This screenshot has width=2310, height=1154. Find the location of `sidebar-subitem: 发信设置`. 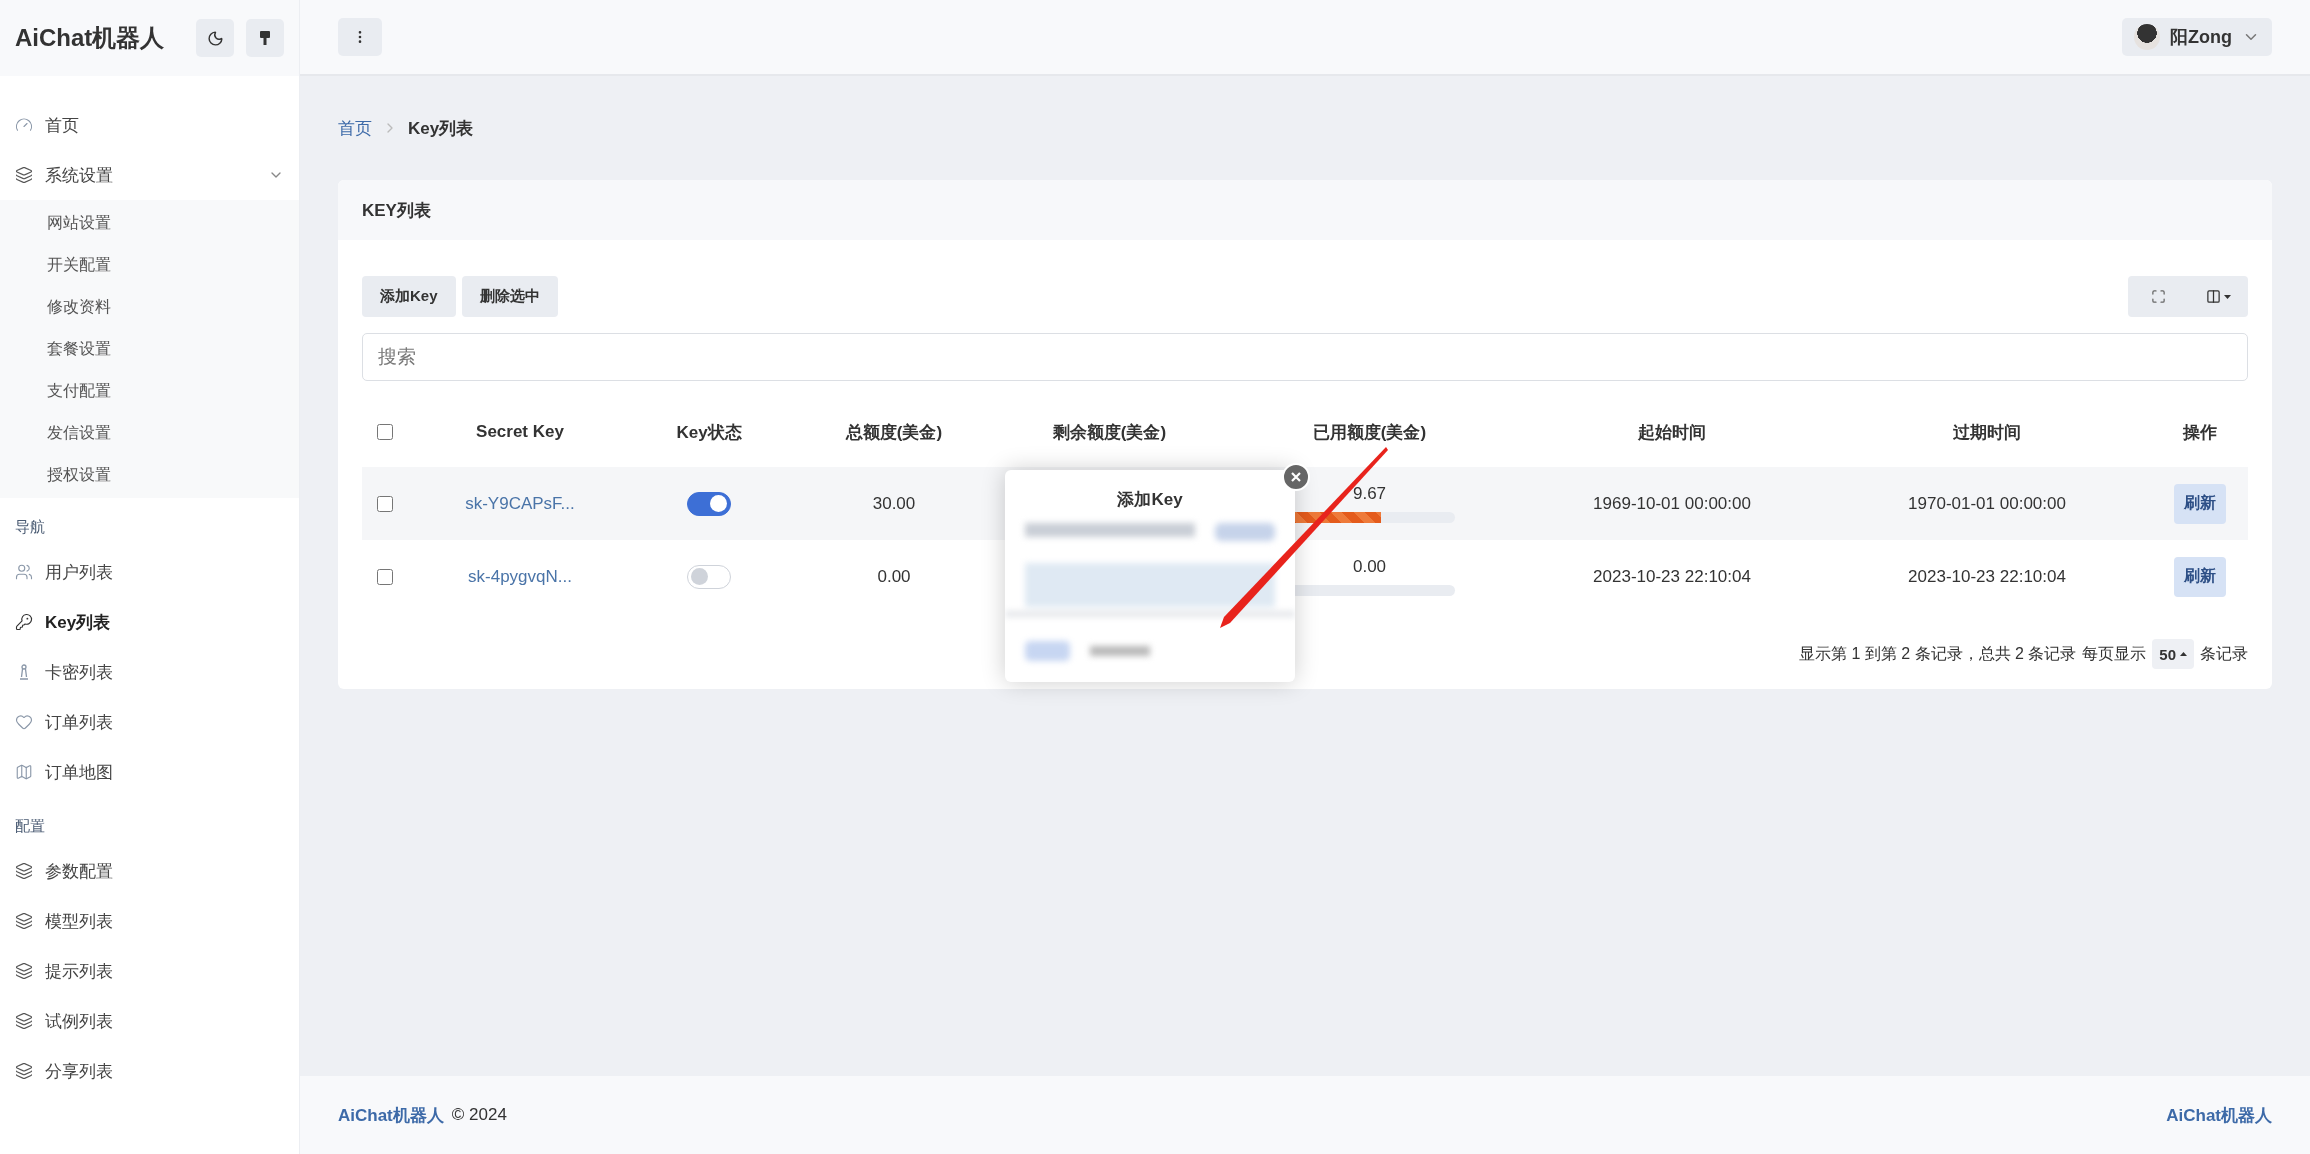

sidebar-subitem: 发信设置 is located at coordinates (149, 433).